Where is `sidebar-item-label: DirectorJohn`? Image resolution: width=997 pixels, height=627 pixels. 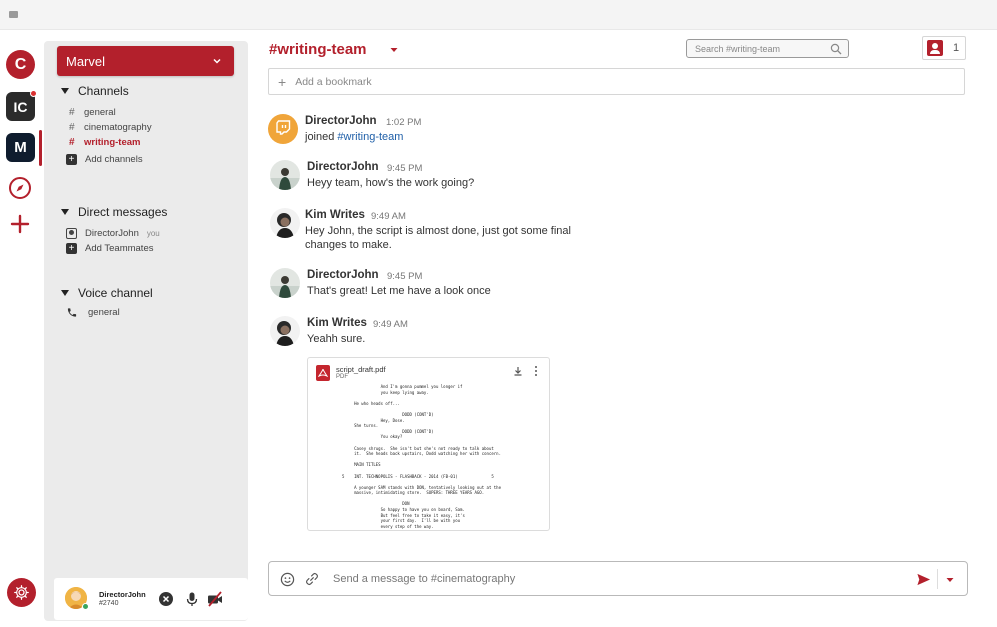
sidebar-item-label: DirectorJohn is located at coordinates (112, 233).